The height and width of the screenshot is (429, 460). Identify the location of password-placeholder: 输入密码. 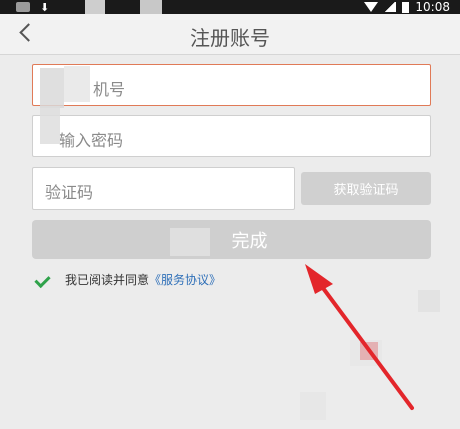
(91, 140).